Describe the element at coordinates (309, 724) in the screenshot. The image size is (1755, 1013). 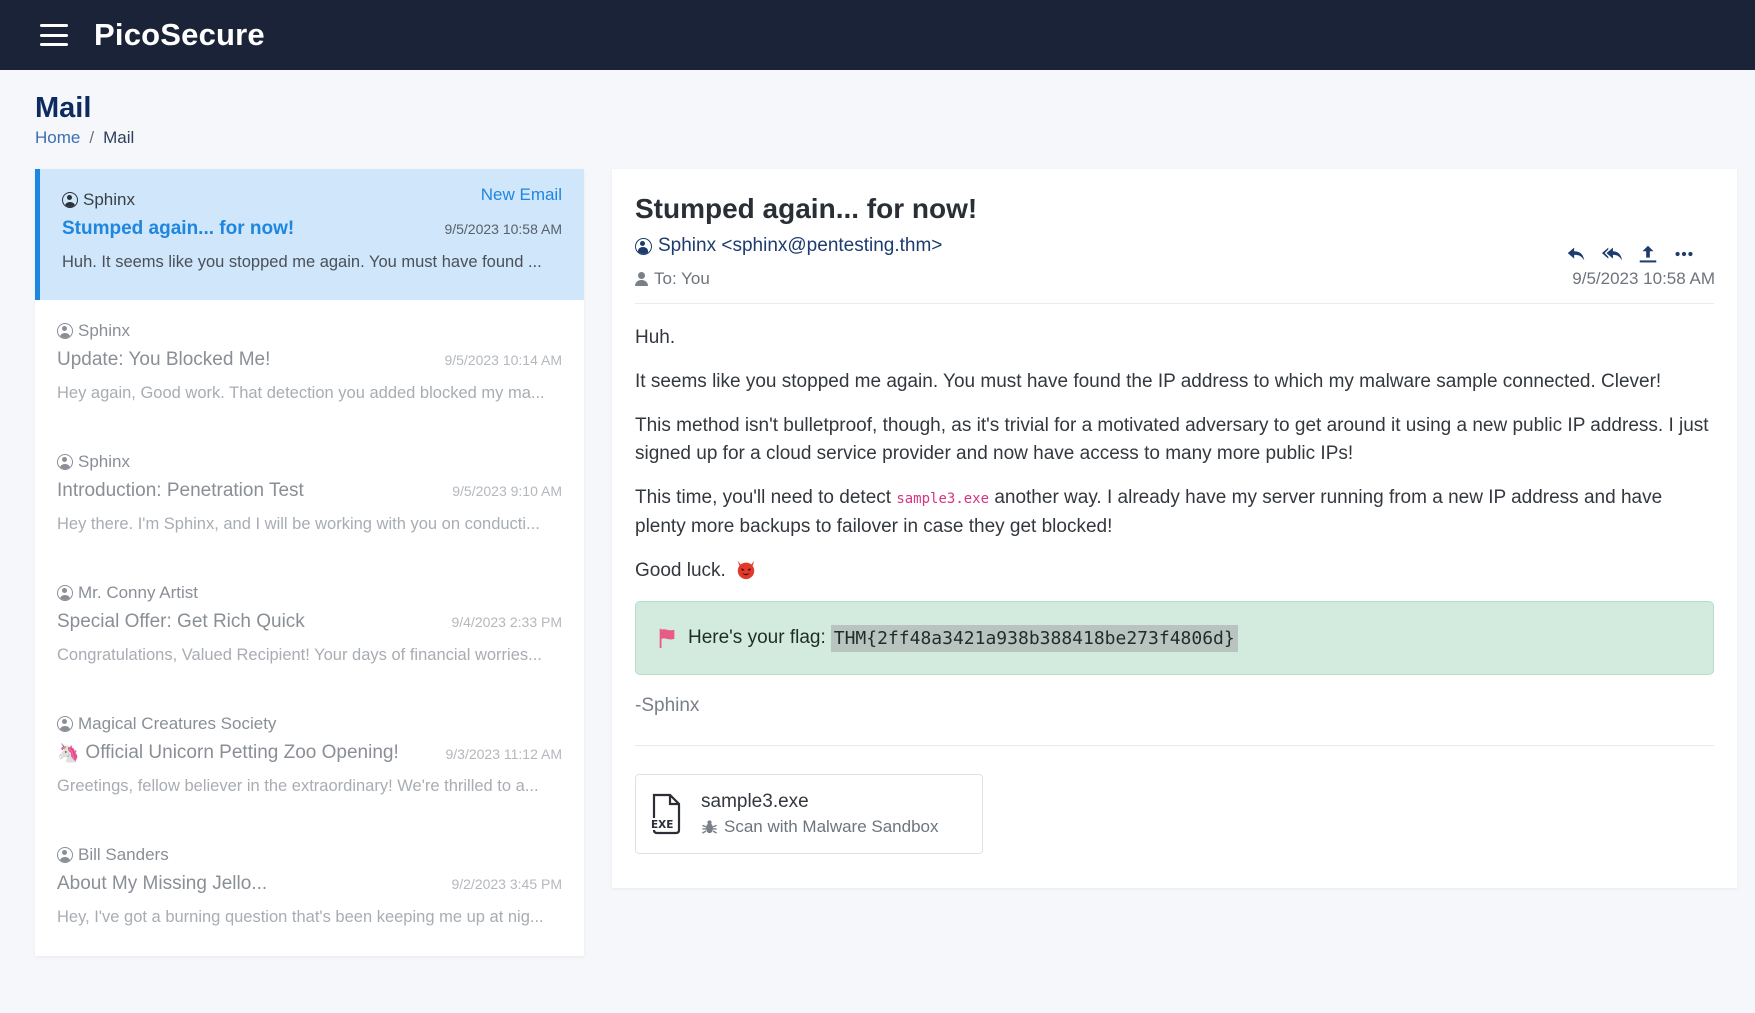
I see `mail-sender: Magical Creatures Society` at that location.